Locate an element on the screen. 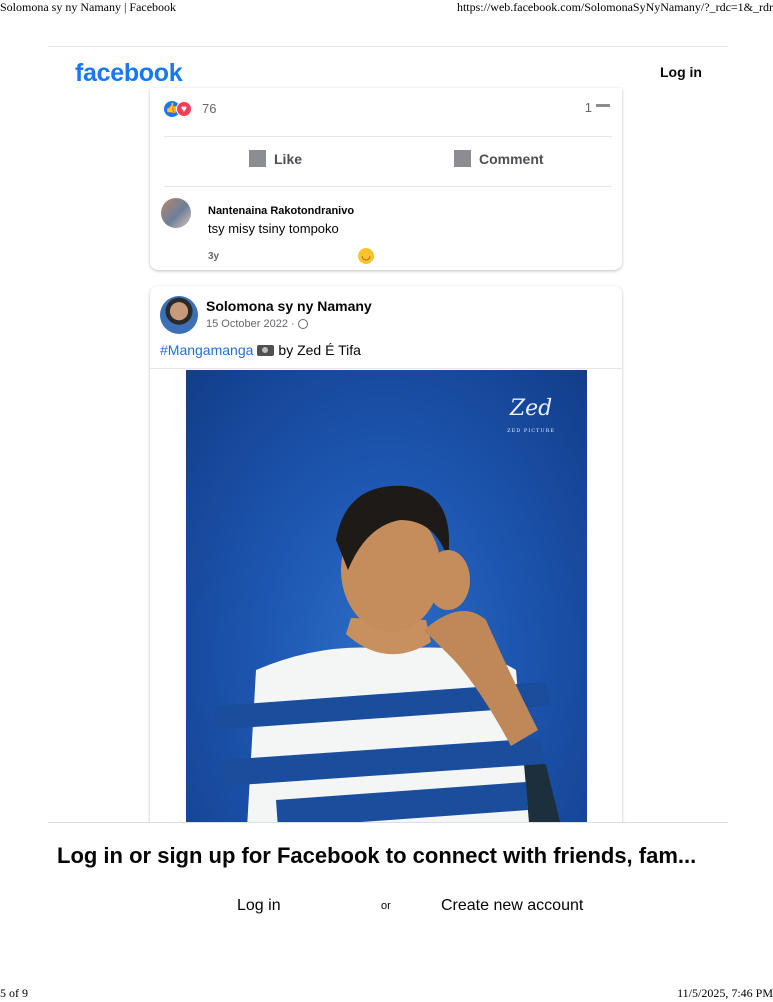  post-date: 15 October 2022 · is located at coordinates (257, 324).